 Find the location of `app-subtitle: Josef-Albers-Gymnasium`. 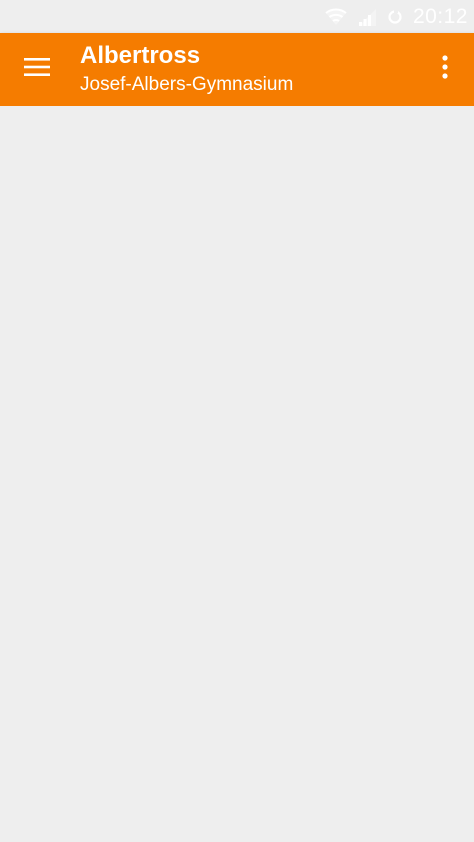

app-subtitle: Josef-Albers-Gymnasium is located at coordinates (187, 84).